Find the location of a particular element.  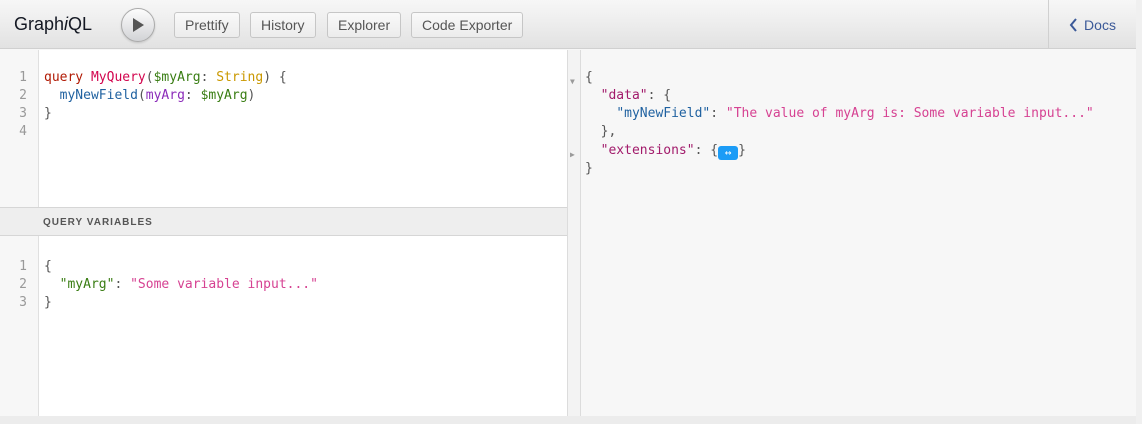

fold-open-icon: ▼ is located at coordinates (572, 82).